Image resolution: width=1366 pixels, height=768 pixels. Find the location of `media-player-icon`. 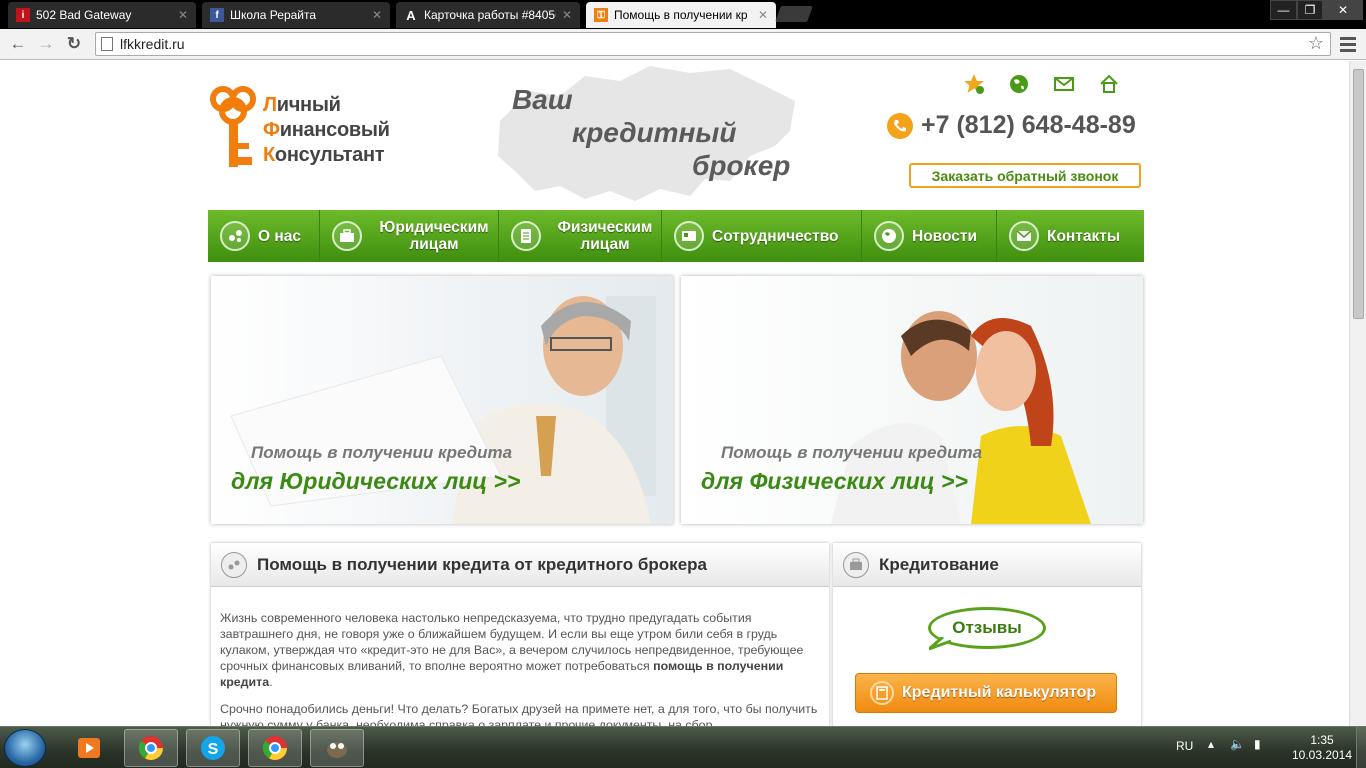

media-player-icon is located at coordinates (89, 748).